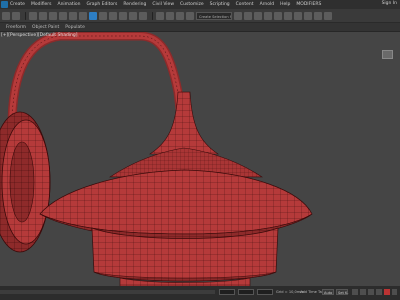 This screenshot has width=400, height=300. I want to click on tab-object-paint: Object Paint, so click(45, 27).